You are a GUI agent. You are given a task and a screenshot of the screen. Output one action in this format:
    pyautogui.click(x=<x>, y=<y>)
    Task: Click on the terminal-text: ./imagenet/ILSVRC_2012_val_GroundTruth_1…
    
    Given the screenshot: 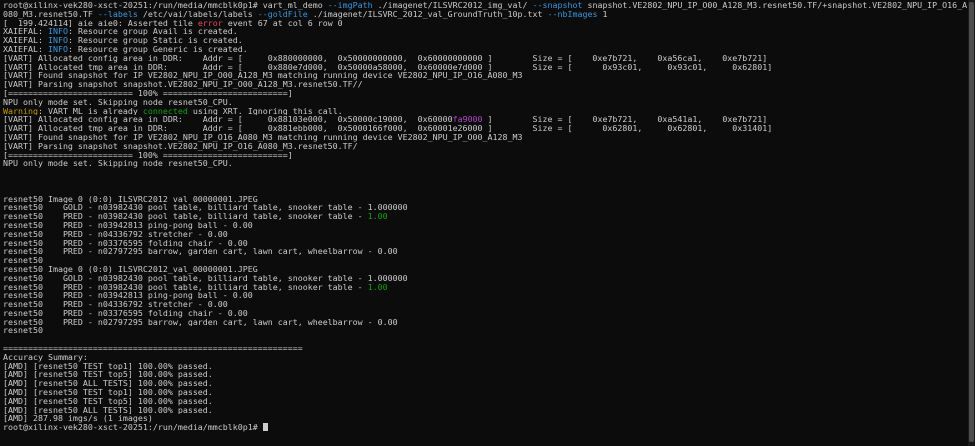 What is the action you would take?
    pyautogui.click(x=427, y=14)
    